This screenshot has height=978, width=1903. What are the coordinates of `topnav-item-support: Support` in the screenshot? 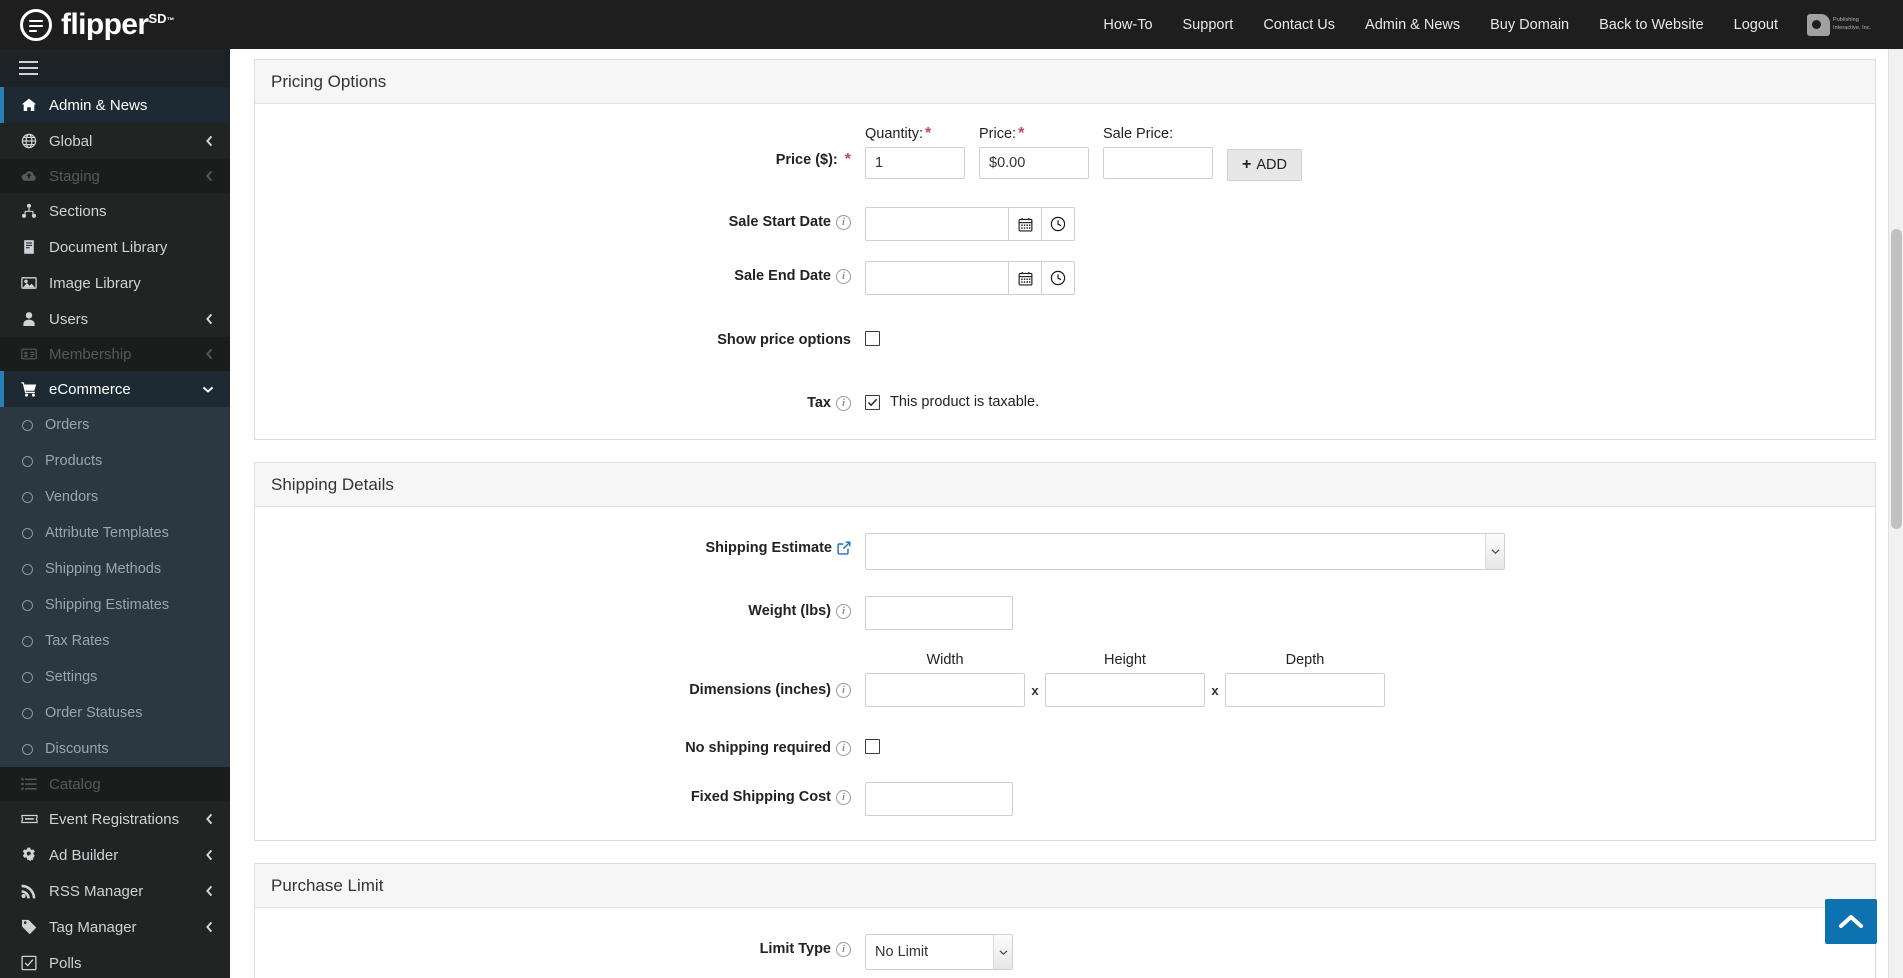 It's located at (1208, 25).